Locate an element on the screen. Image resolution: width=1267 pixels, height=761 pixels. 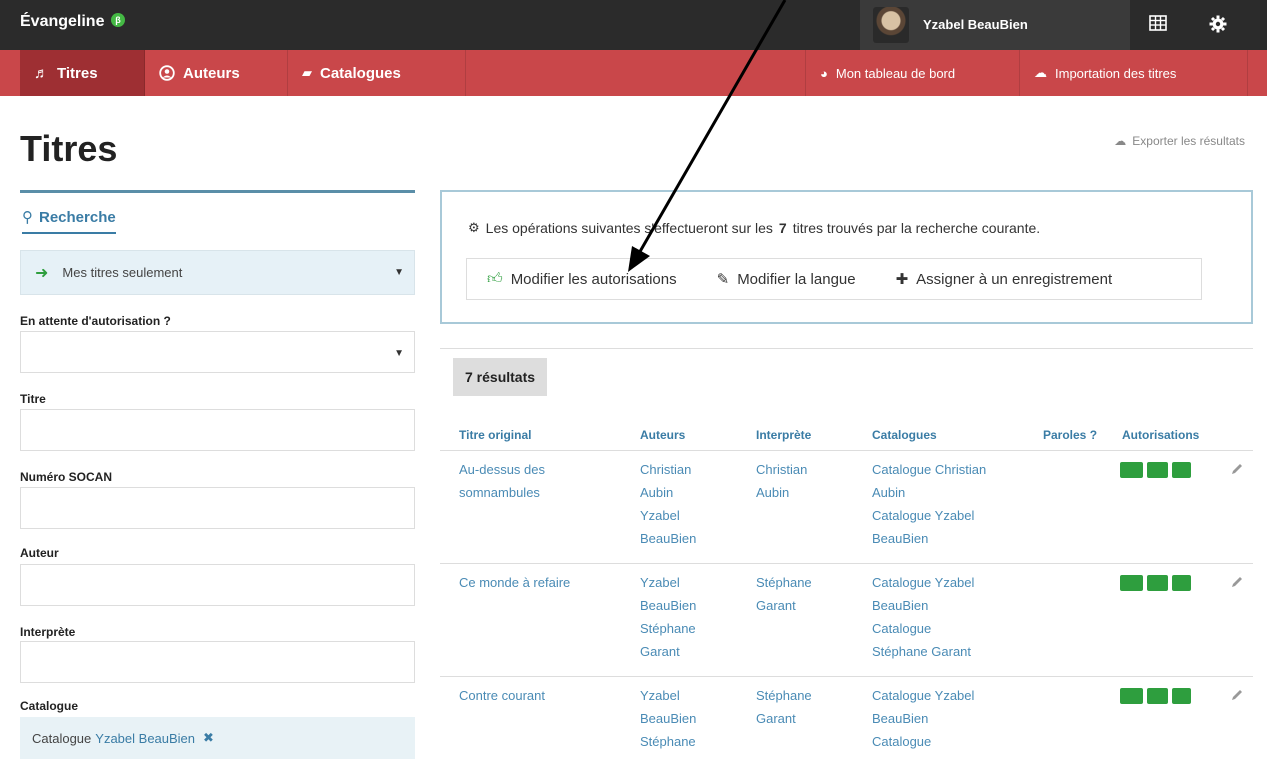
row-1-author-link: Christian is located at coordinates (668, 469).